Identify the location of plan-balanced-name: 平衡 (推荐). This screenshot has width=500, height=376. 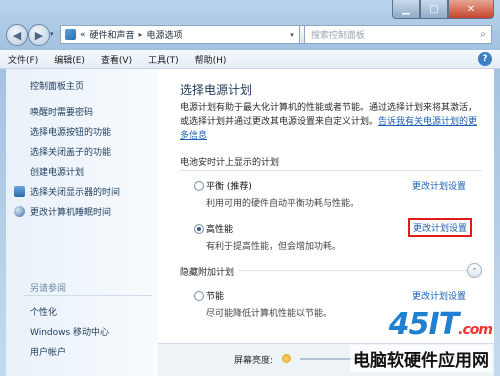
(229, 185).